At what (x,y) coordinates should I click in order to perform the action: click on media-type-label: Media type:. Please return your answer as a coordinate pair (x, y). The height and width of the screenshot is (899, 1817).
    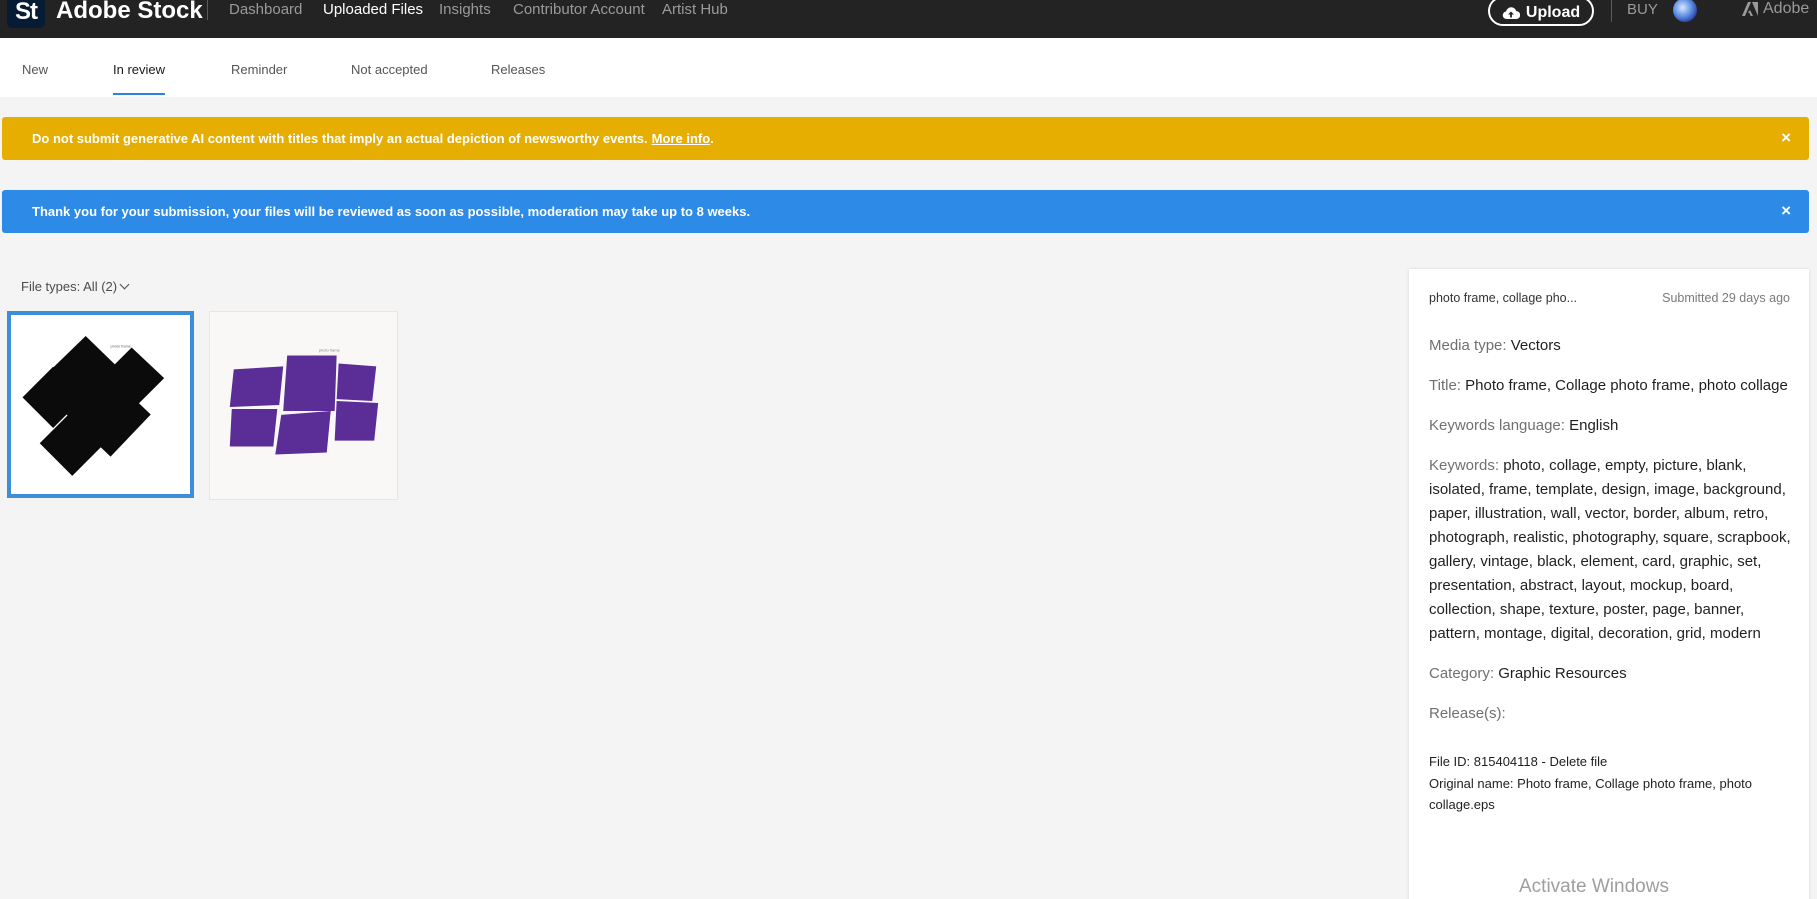
    Looking at the image, I should click on (1468, 345).